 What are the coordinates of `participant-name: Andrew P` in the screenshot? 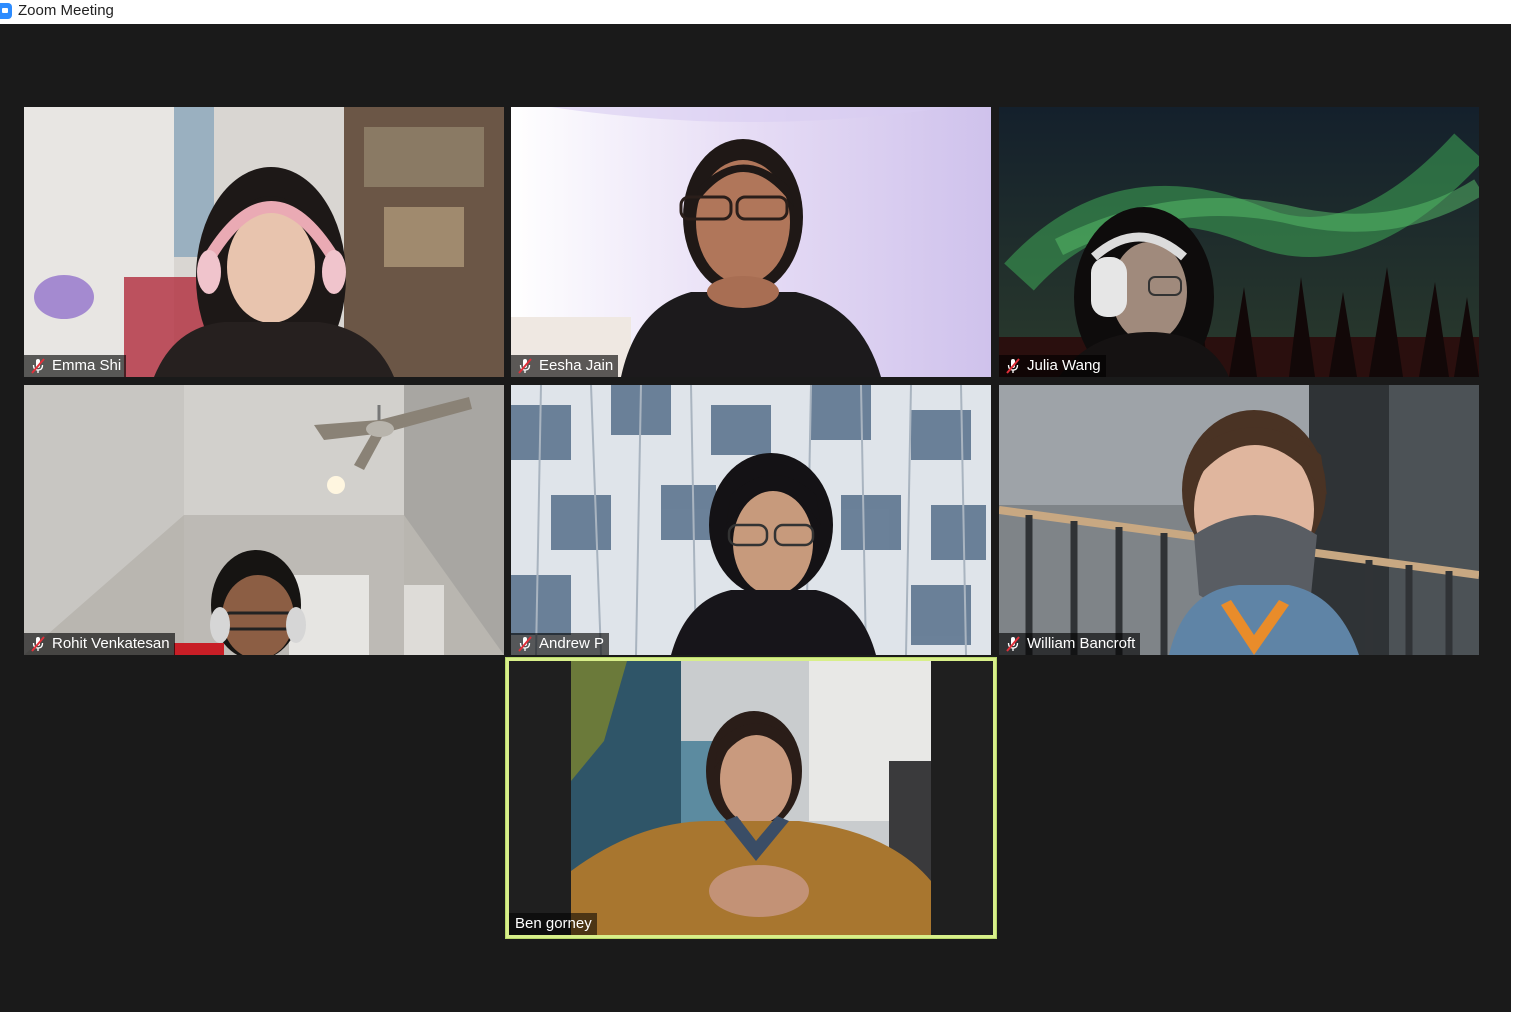 It's located at (572, 643).